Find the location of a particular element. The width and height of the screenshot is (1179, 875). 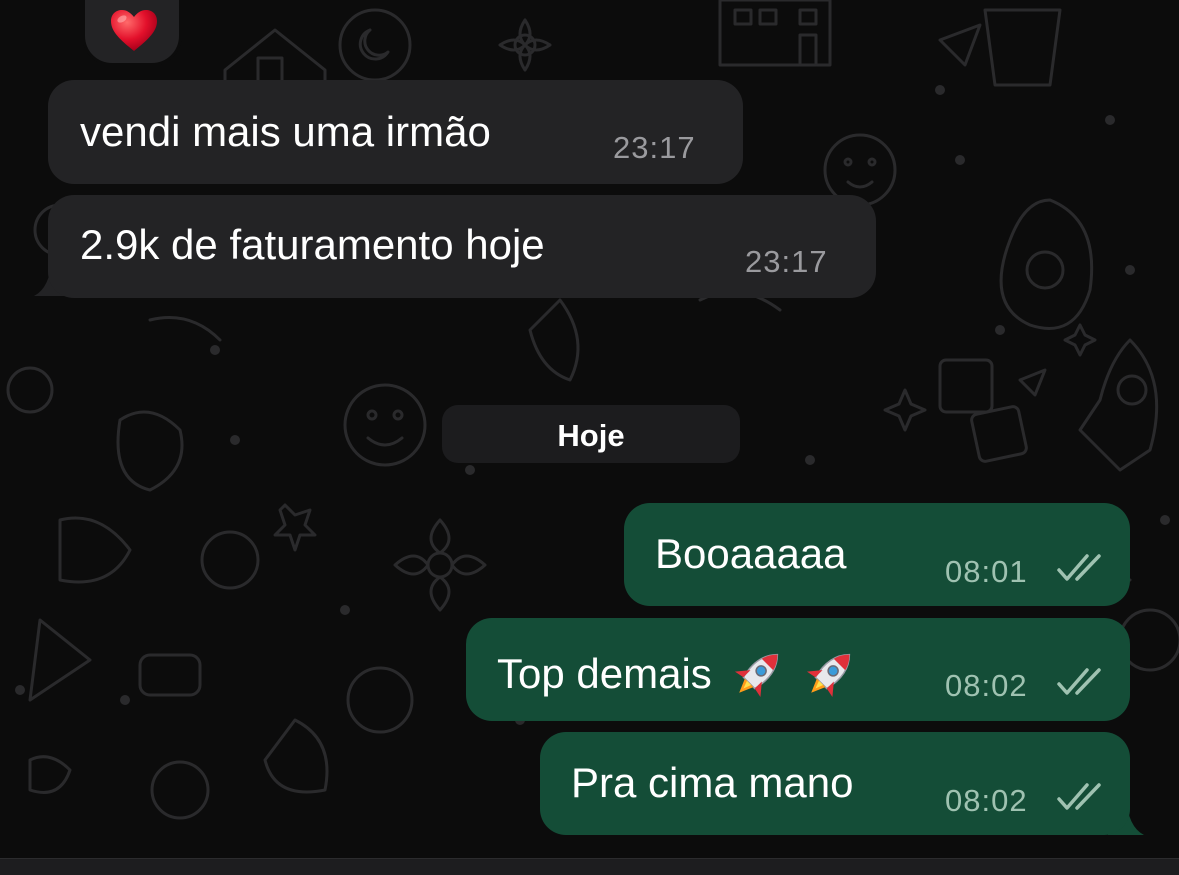

message-text: Top demais is located at coordinates (679, 677).